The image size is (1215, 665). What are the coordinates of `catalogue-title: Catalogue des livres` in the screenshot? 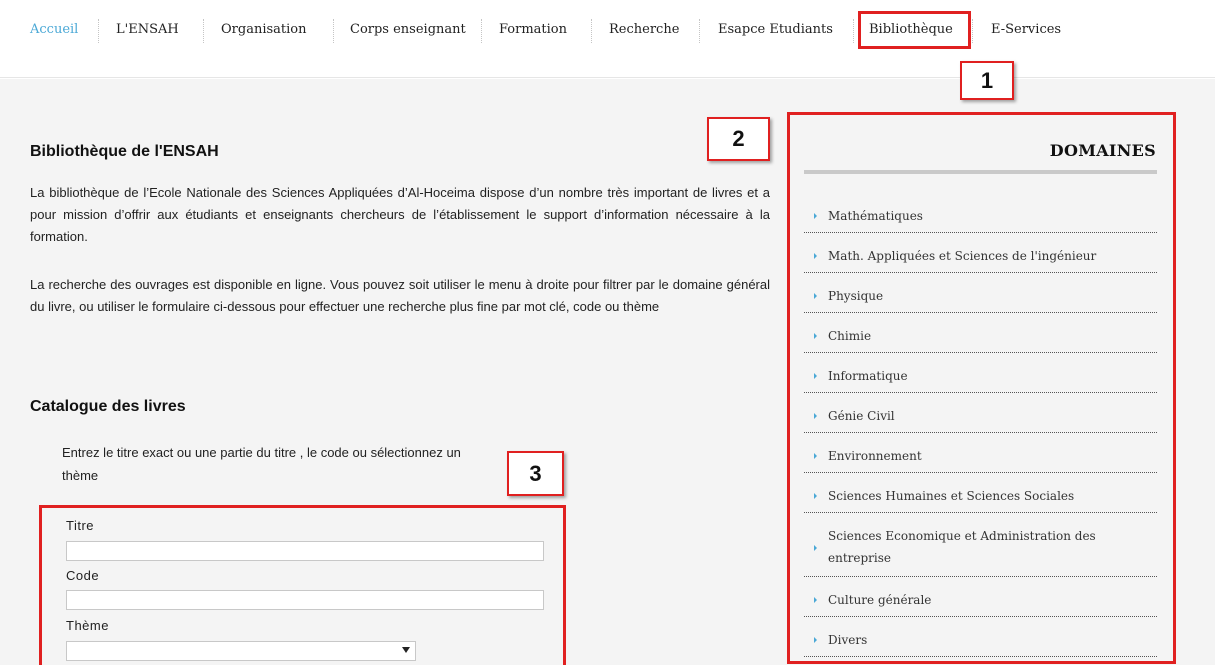 It's located at (108, 406).